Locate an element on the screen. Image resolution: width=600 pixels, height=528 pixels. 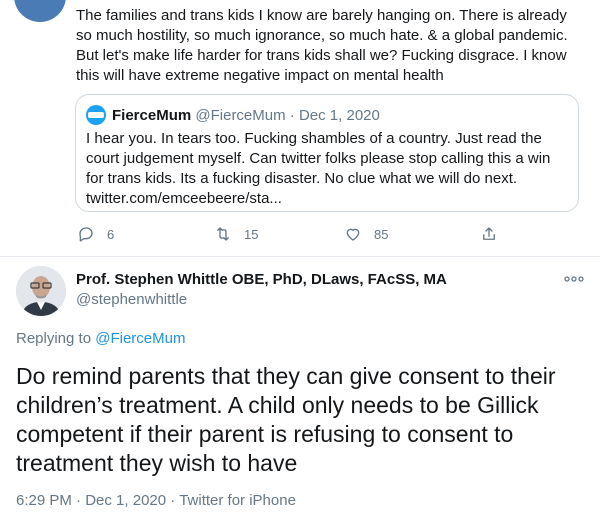
quoted-tweet-name: FierceMum is located at coordinates (152, 115).